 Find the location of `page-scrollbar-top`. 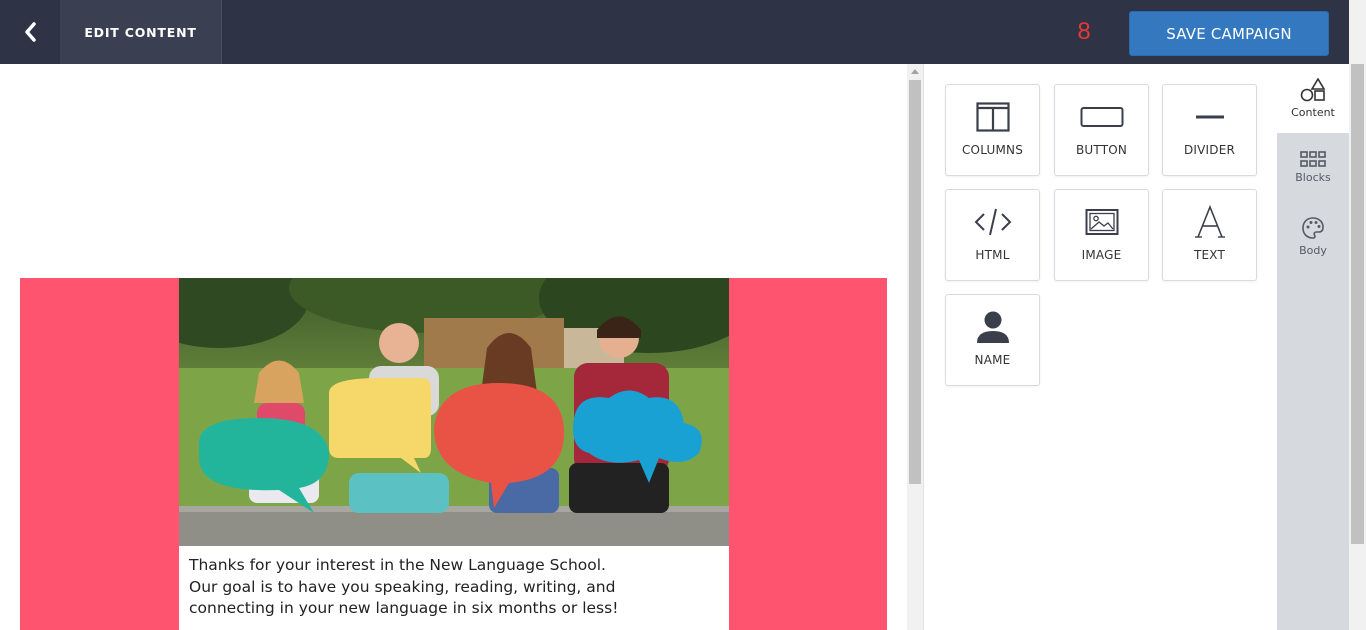

page-scrollbar-top is located at coordinates (1357, 32).